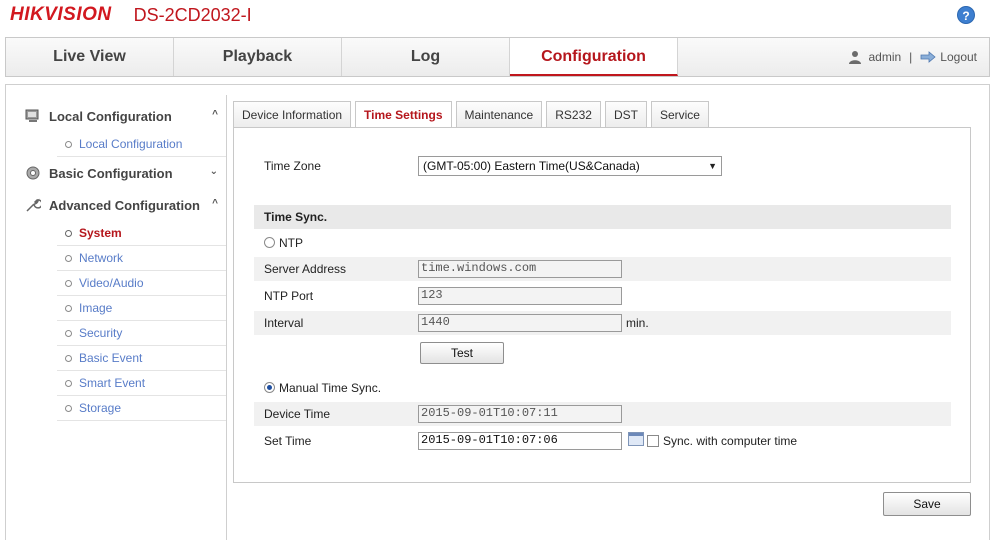 The height and width of the screenshot is (540, 1000). Describe the element at coordinates (531, 166) in the screenshot. I see `time-zone-value: (GMT-05:00) Eastern Time(US&Canada)` at that location.